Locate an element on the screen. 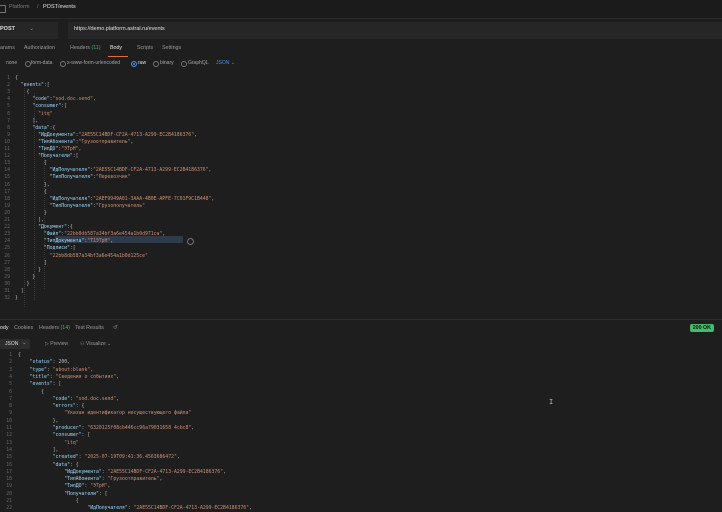  response-line: "title": "Сведения о событиях", is located at coordinates (74, 377).